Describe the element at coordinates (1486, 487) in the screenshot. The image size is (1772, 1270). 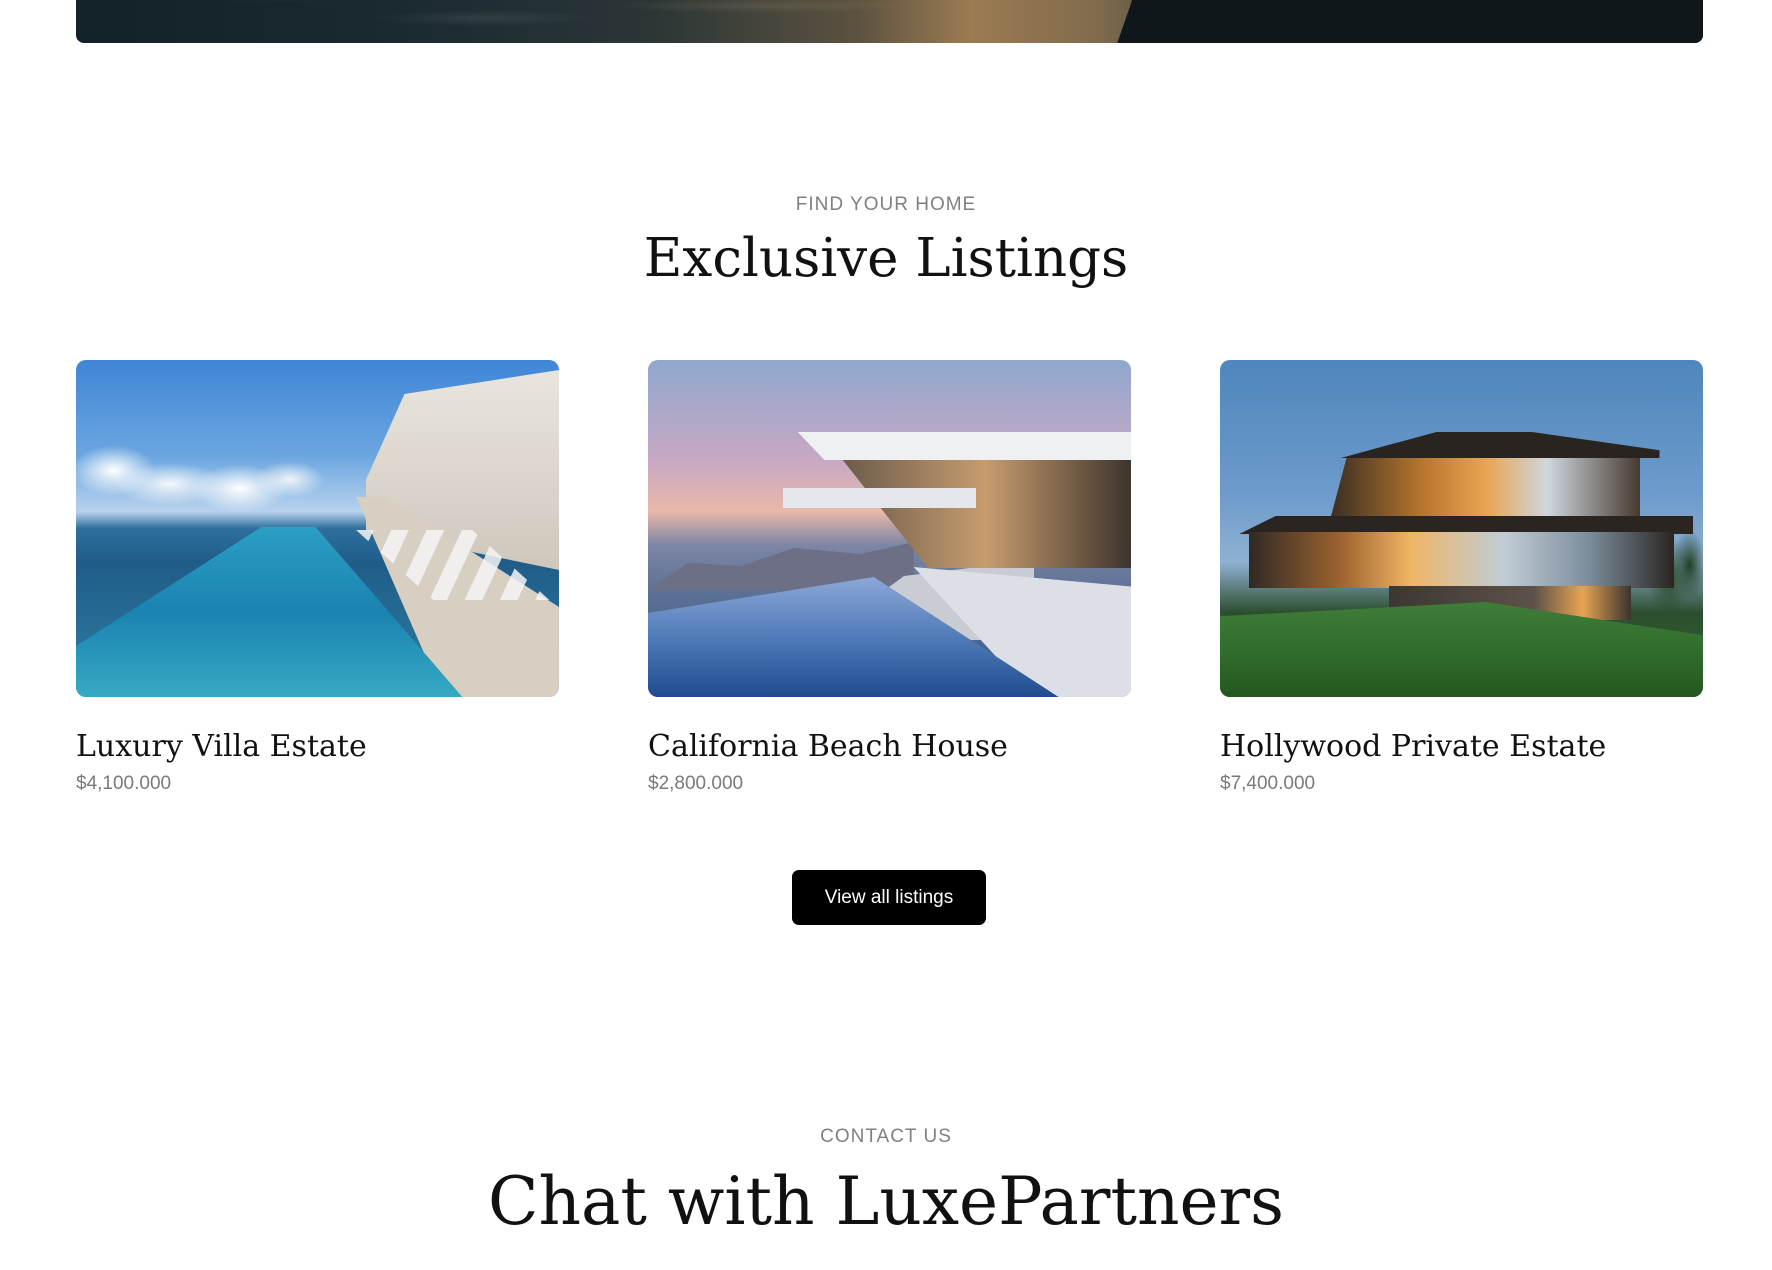
I see `upper-floor` at that location.